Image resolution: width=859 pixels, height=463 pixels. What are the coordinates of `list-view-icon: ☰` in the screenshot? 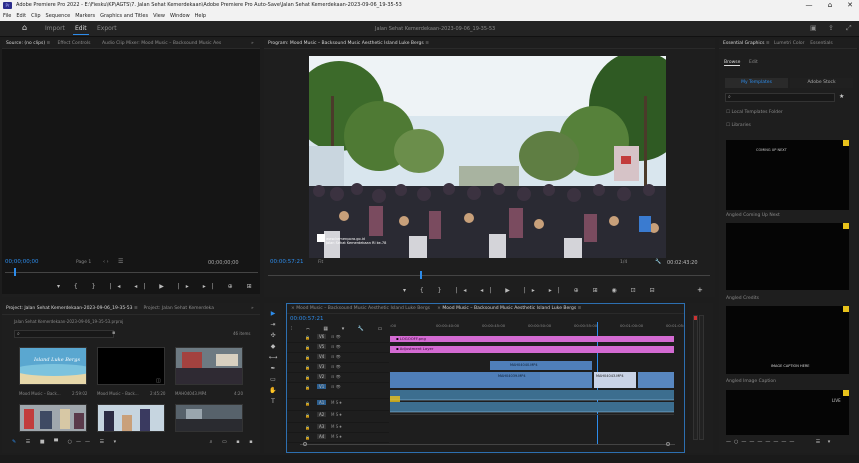 It's located at (120, 261).